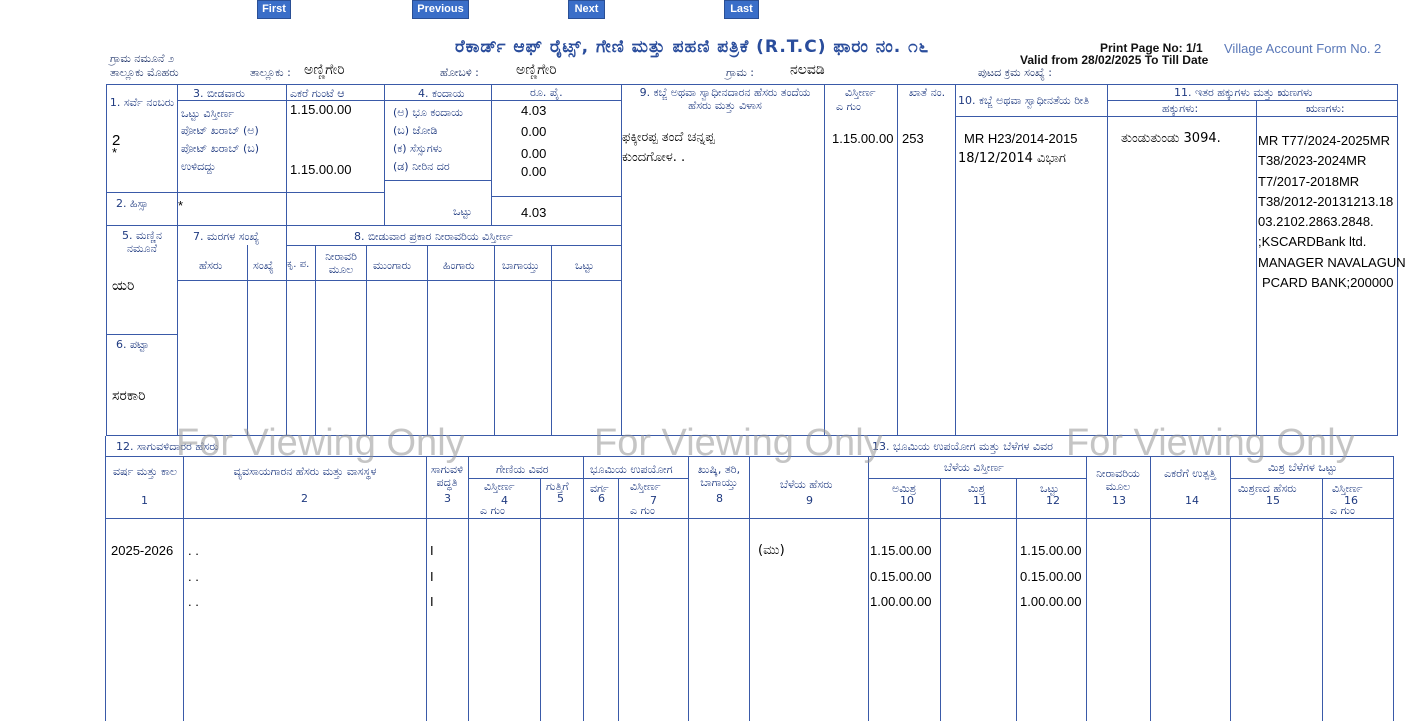  Describe the element at coordinates (584, 265) in the screenshot. I see `ottu-header: ಒಟ್ಟು` at that location.